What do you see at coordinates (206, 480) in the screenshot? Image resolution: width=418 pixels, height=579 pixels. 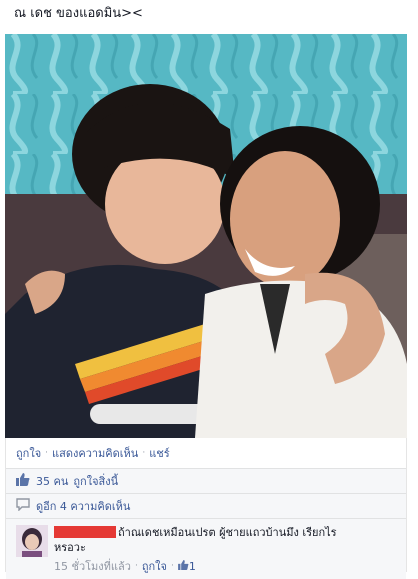 I see `likes-row: 35 คน ถูกใจสิ่งนี้` at bounding box center [206, 480].